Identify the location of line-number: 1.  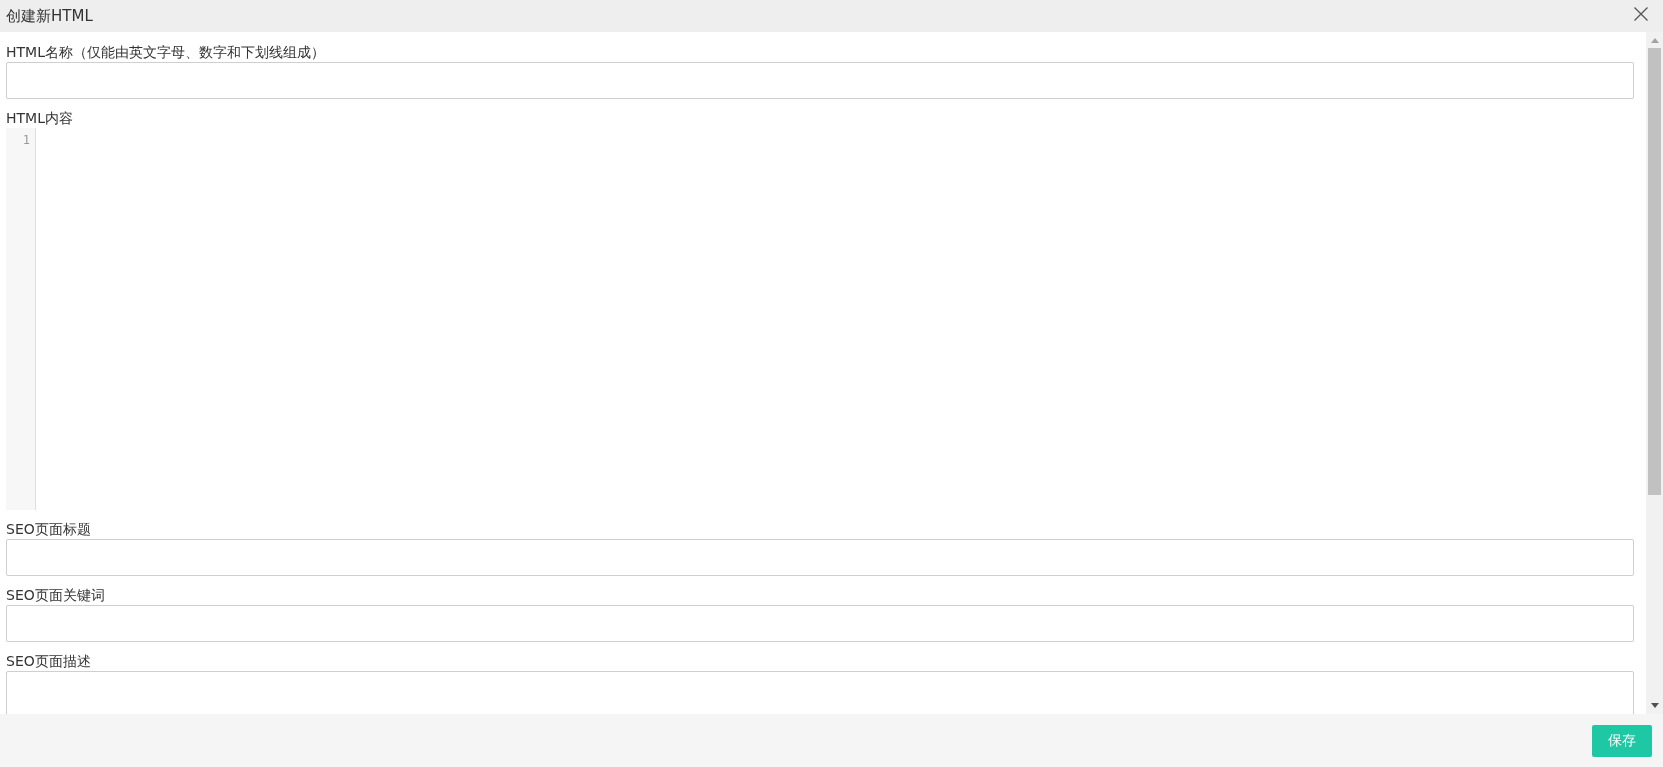
(26, 140).